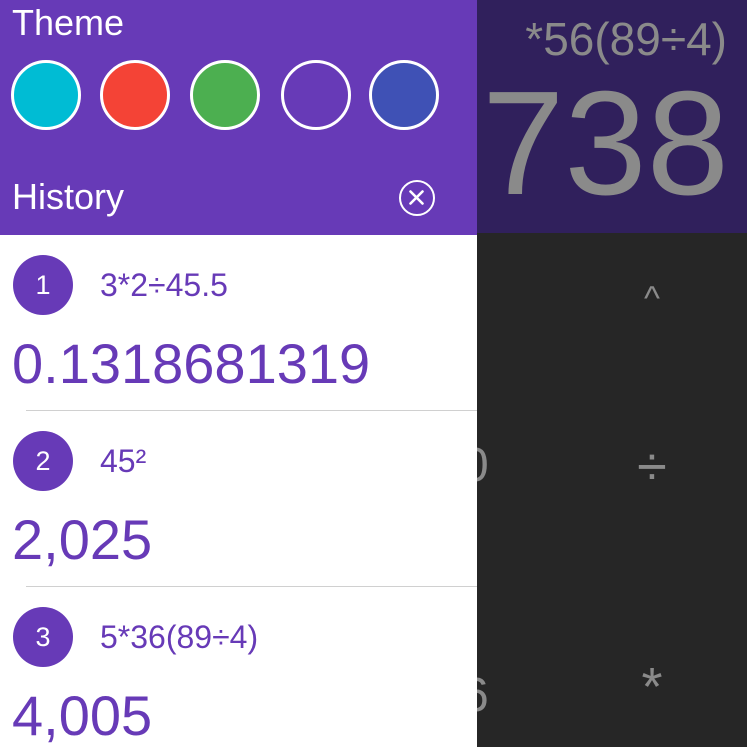  What do you see at coordinates (82, 539) in the screenshot?
I see `history-result: 2,025` at bounding box center [82, 539].